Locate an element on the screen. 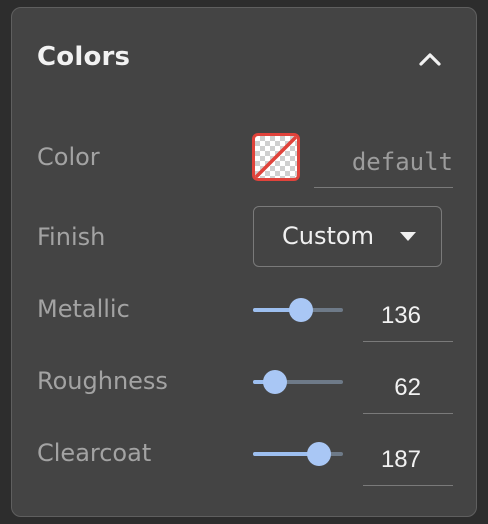 The width and height of the screenshot is (488, 524). metallic-label: Metallic is located at coordinates (83, 309).